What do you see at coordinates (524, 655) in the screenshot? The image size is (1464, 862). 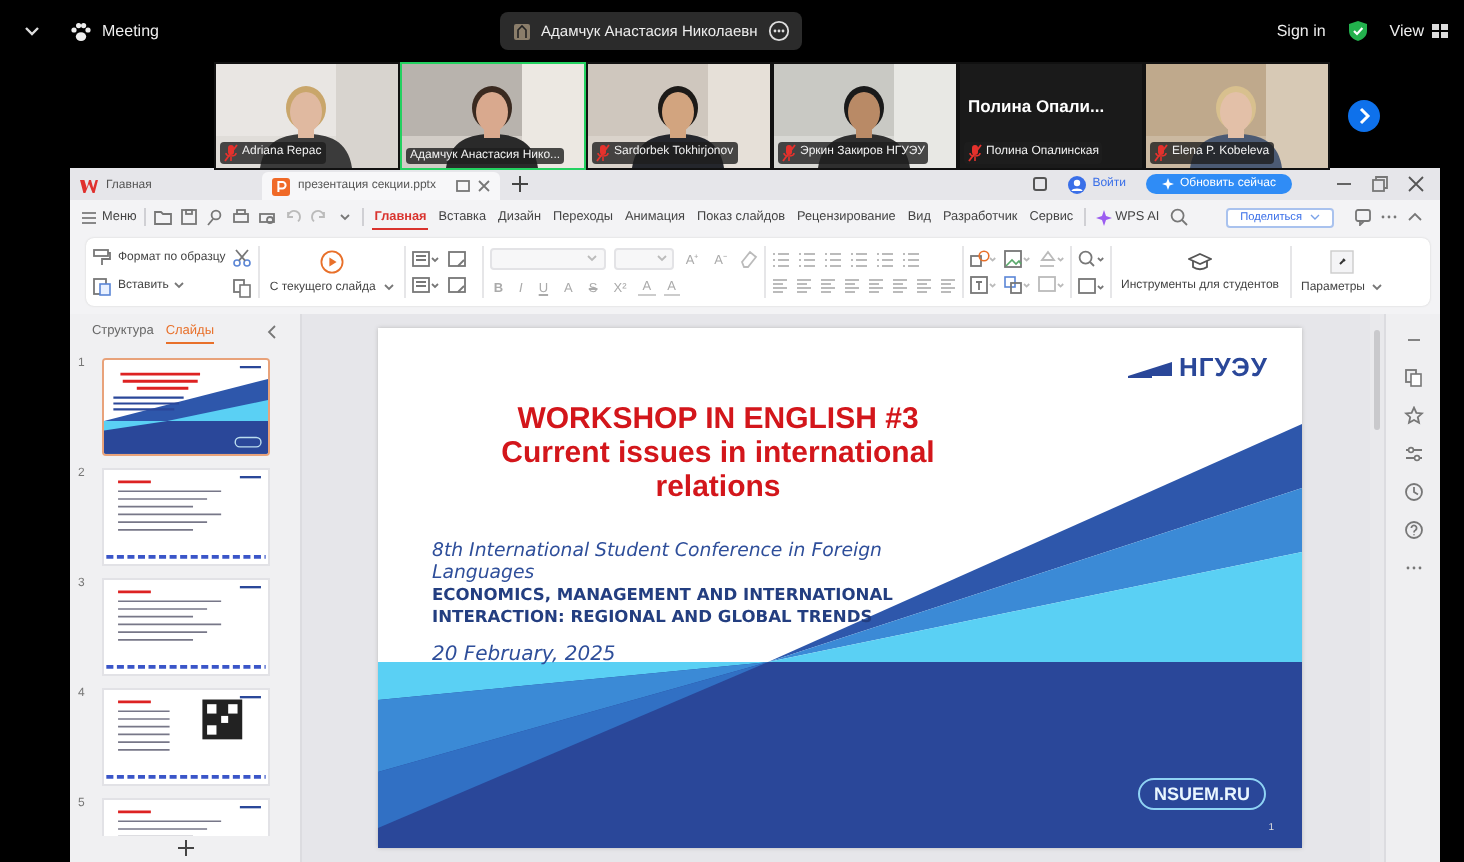 I see `conference-date: 20 February, 2025` at bounding box center [524, 655].